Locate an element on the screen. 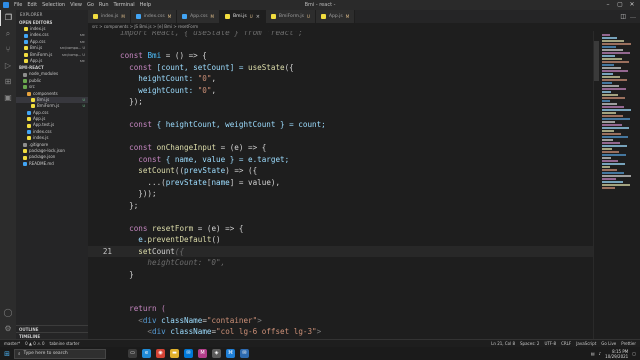  code-token: ({ is located at coordinates (179, 251).